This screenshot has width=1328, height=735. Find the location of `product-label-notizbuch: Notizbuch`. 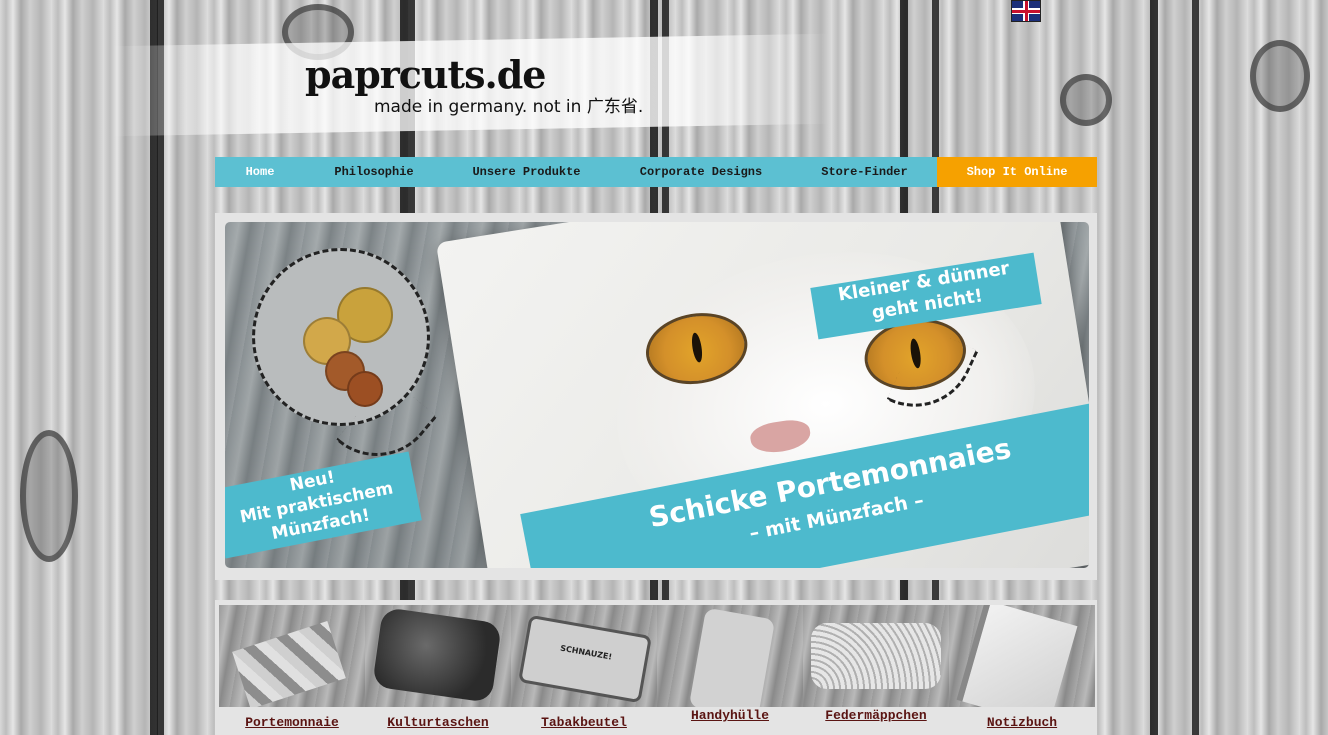

product-label-notizbuch: Notizbuch is located at coordinates (1022, 722).